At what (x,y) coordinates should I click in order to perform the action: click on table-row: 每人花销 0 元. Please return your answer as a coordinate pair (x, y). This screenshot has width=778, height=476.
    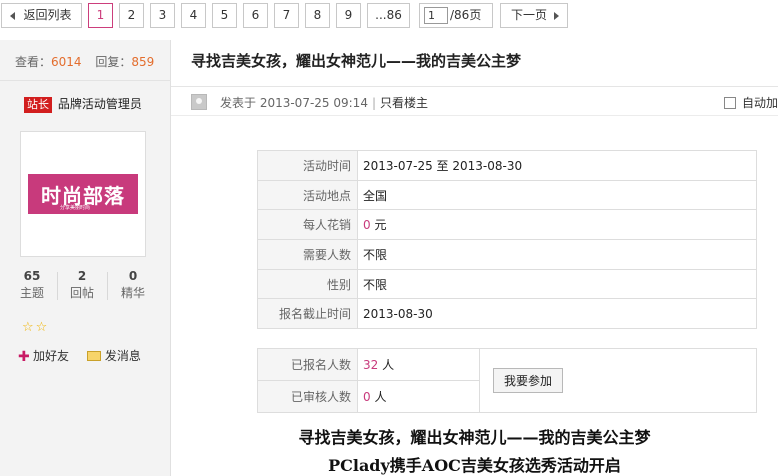
    Looking at the image, I should click on (507, 225).